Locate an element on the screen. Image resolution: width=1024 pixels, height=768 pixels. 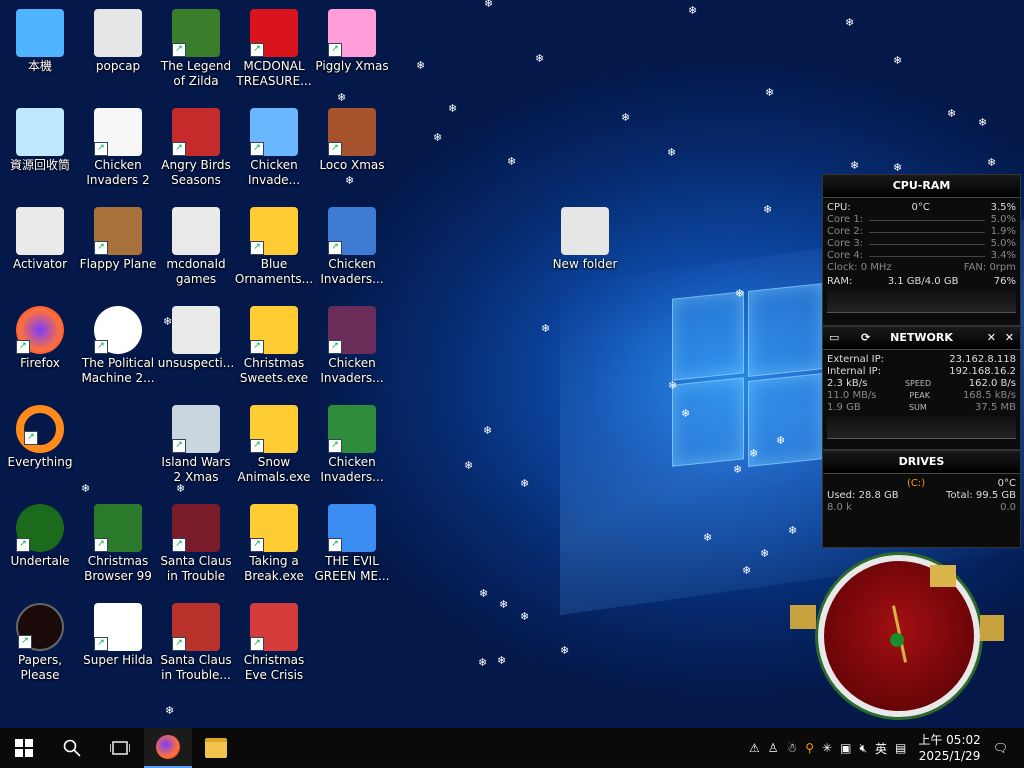
desktop-icon: ↗ Santa Claus in Trouble is located at coordinates (196, 547).